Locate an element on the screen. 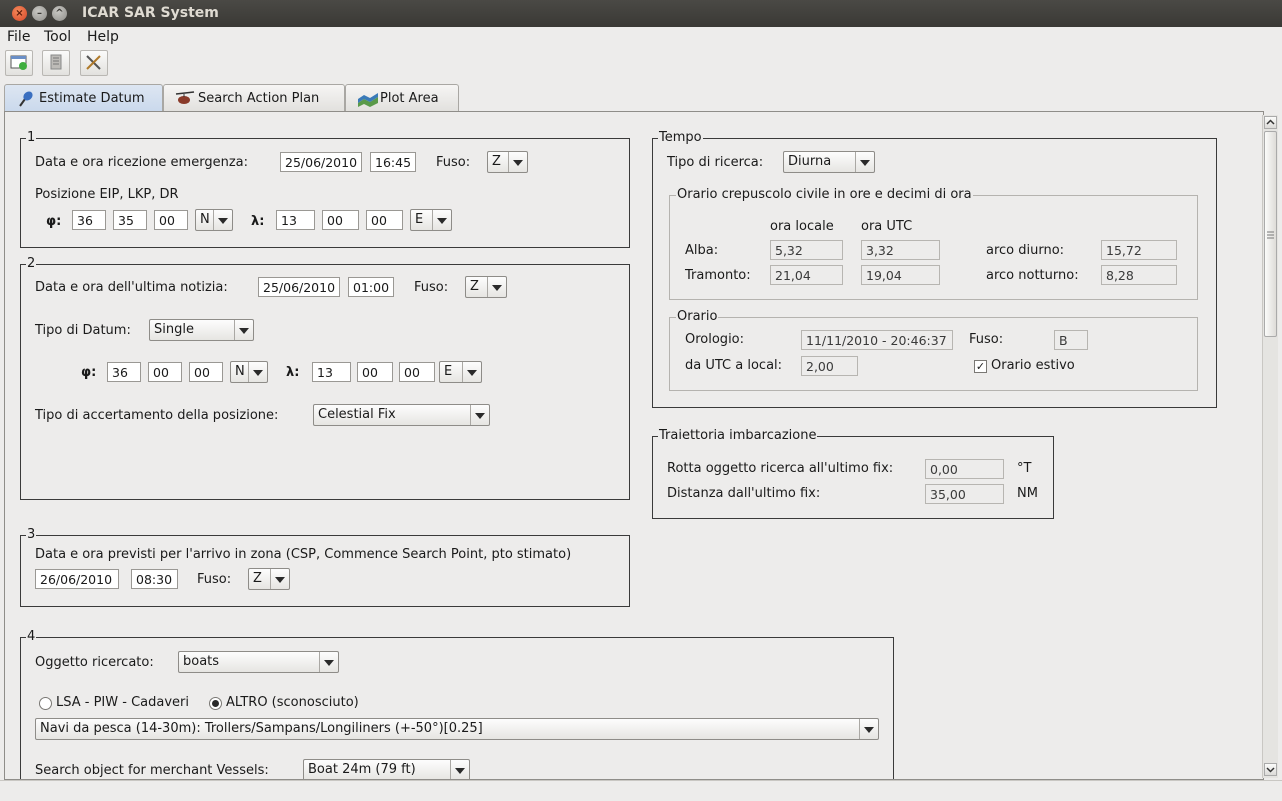 This screenshot has width=1282, height=801. tipo-ricerca-select: Diurna is located at coordinates (829, 162).